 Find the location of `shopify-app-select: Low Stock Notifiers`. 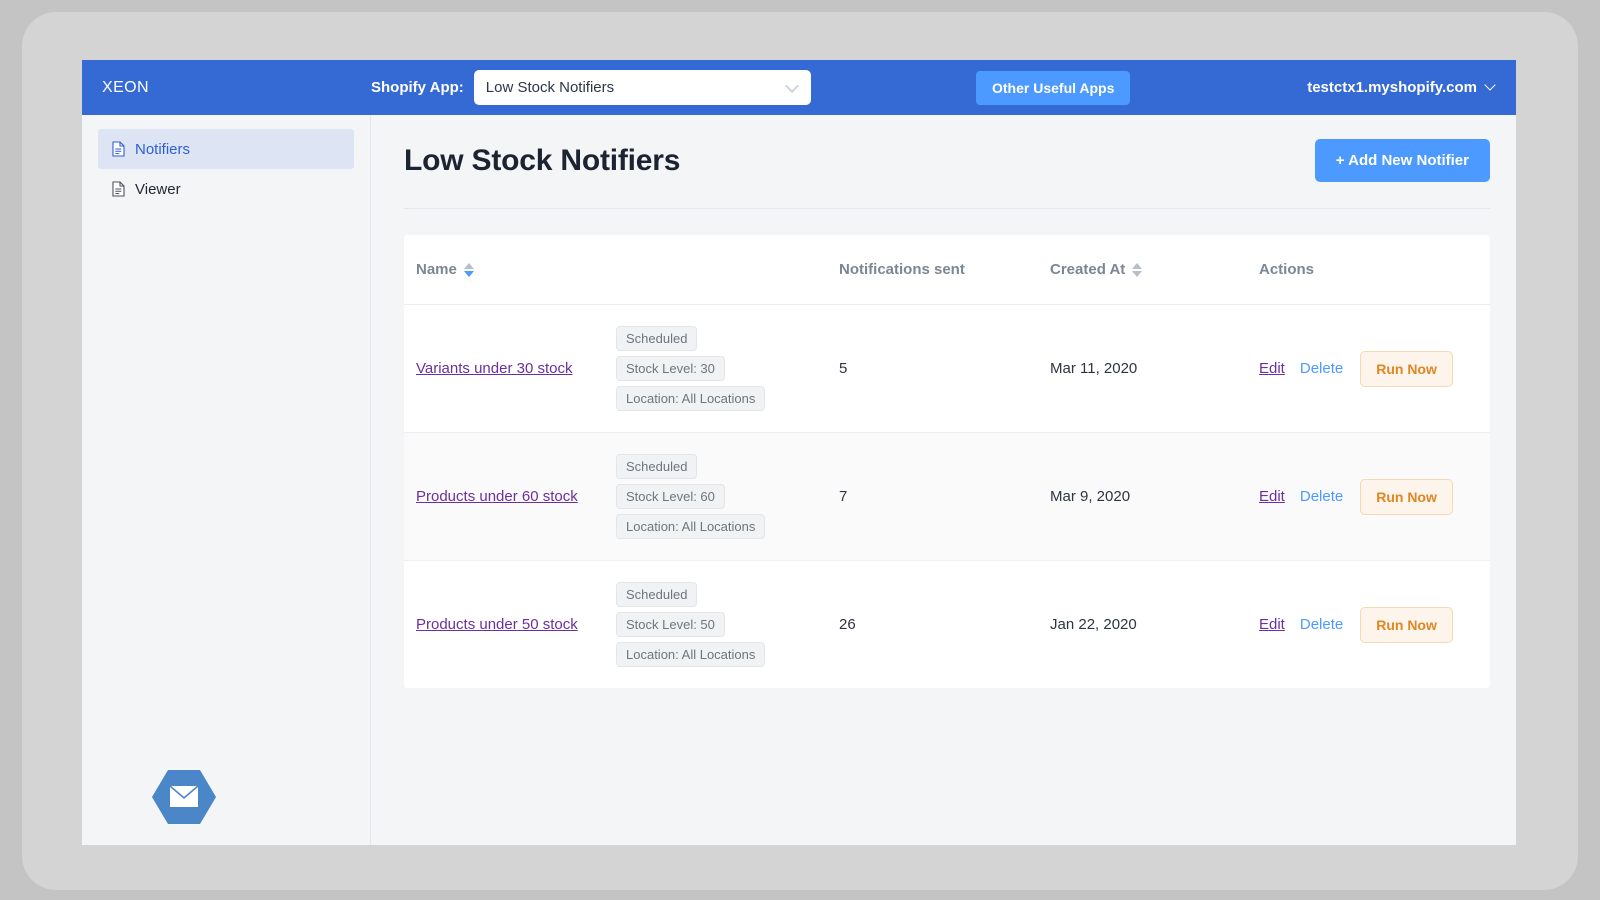

shopify-app-select: Low Stock Notifiers is located at coordinates (642, 87).